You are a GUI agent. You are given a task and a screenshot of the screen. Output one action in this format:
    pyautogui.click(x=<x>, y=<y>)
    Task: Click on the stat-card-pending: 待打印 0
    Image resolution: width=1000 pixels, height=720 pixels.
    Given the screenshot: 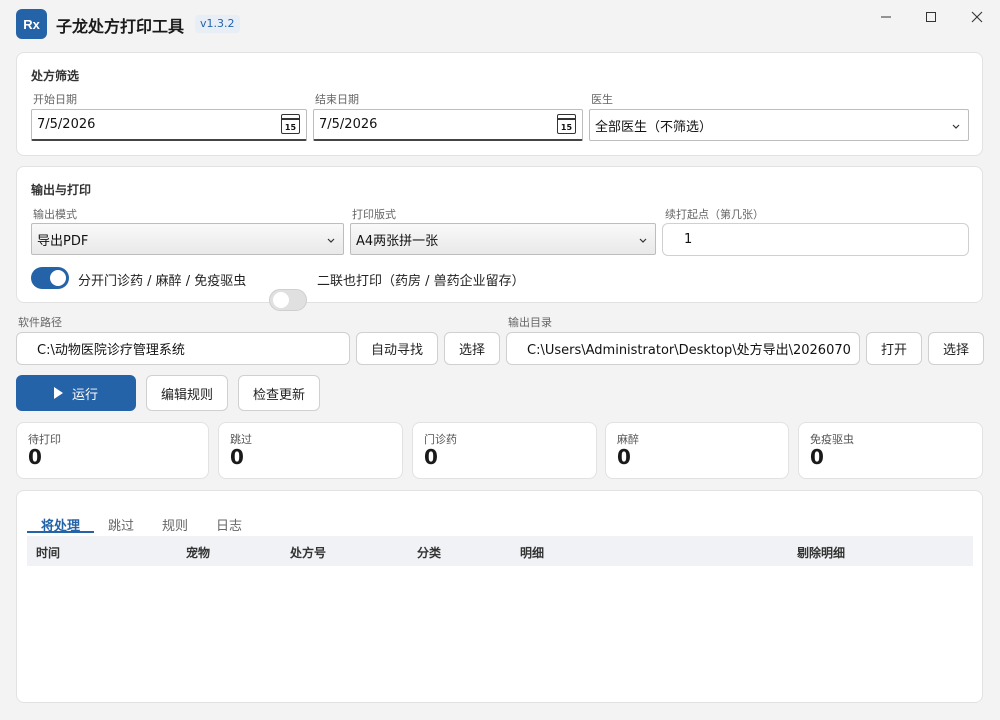 What is the action you would take?
    pyautogui.click(x=112, y=450)
    